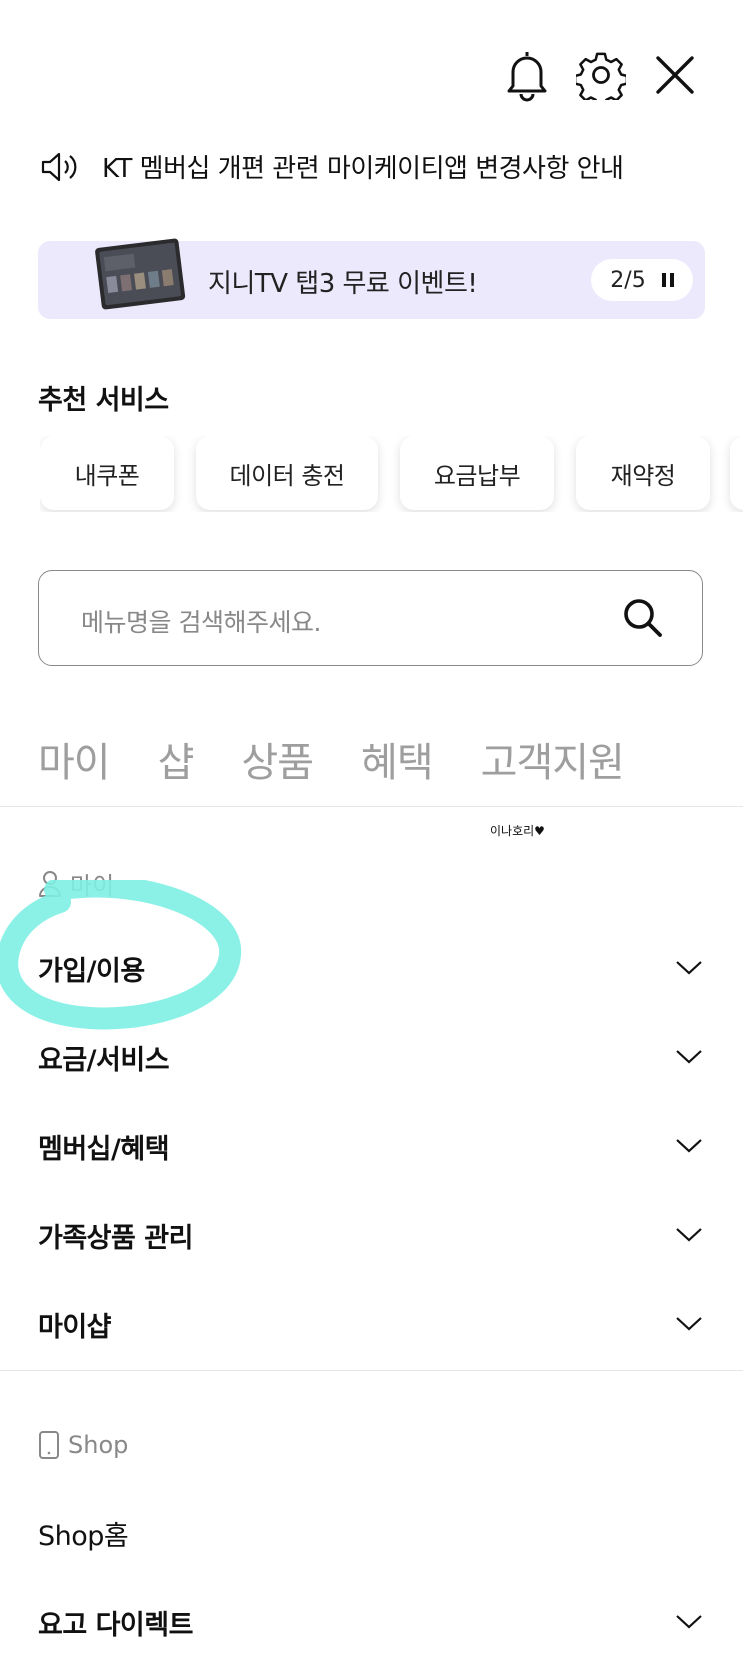 The image size is (743, 1660). Describe the element at coordinates (287, 473) in the screenshot. I see `chip-data-charge: 데이터 충전` at that location.